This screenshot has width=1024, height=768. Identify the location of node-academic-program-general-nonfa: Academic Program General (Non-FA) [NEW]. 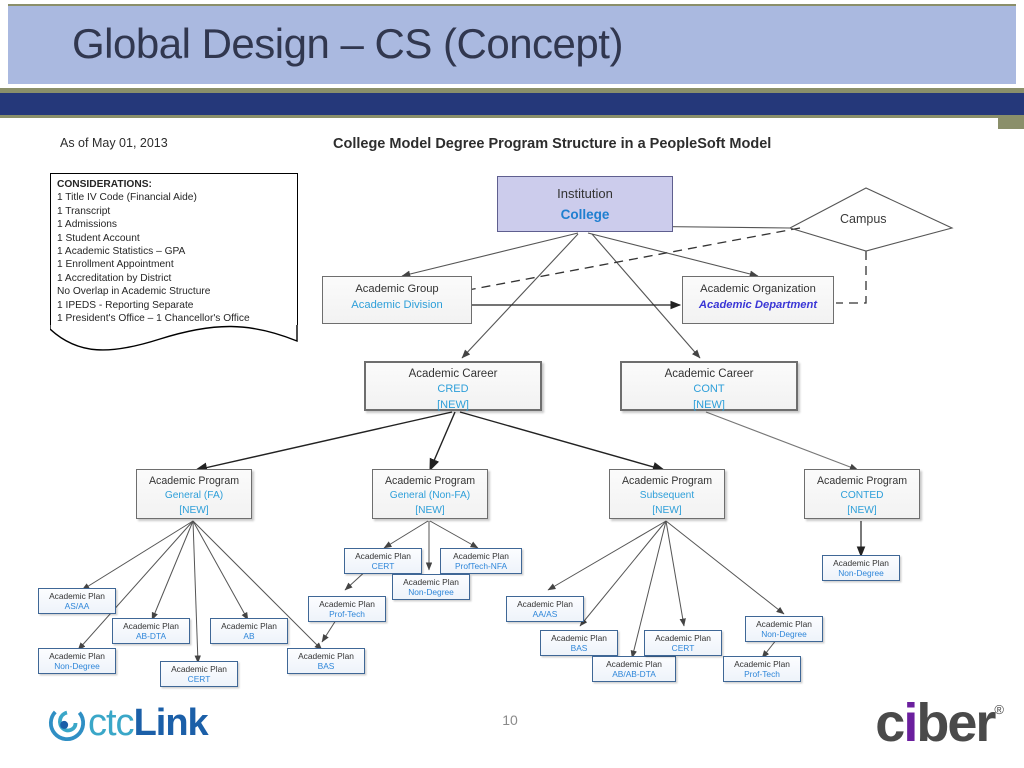
(430, 494).